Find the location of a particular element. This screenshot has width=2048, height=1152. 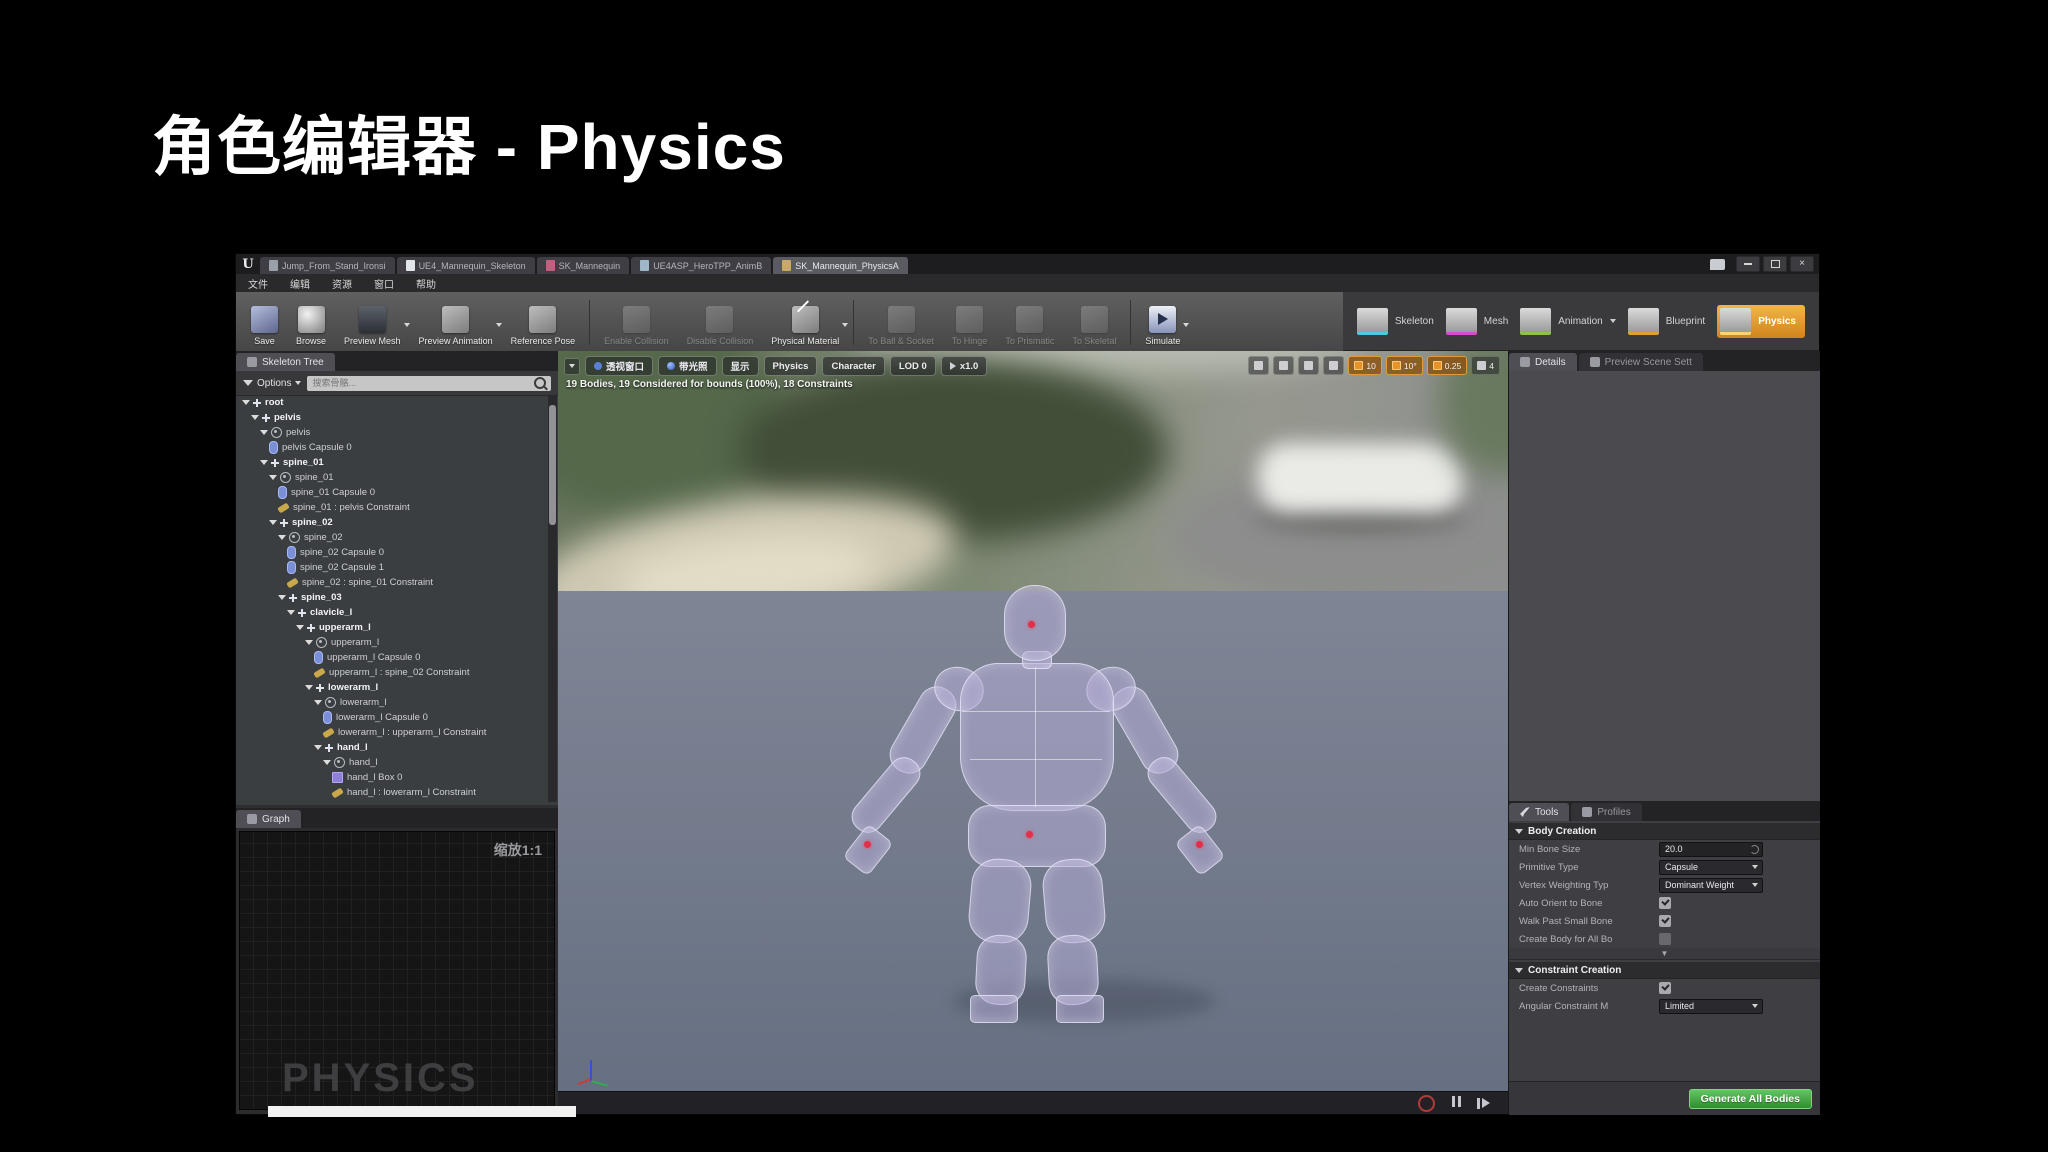

viewport-button--: 带光照 is located at coordinates (687, 366).